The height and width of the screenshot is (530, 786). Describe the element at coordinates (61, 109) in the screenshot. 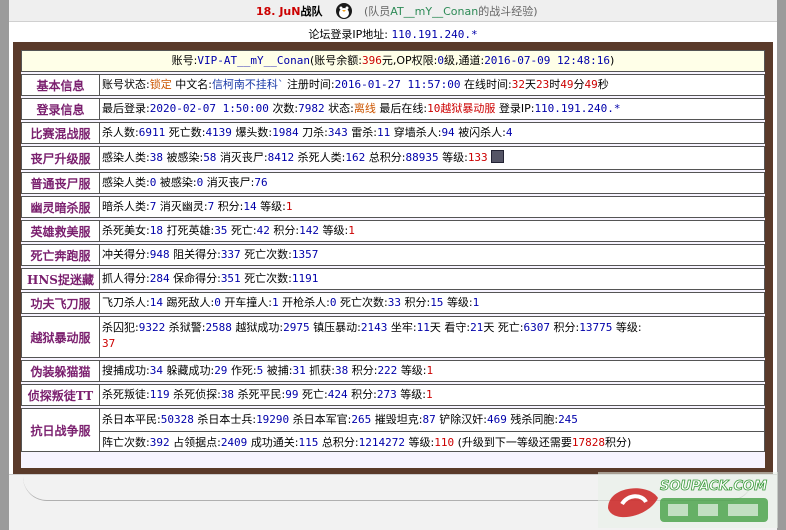

I see `row-label: 登录信息` at that location.